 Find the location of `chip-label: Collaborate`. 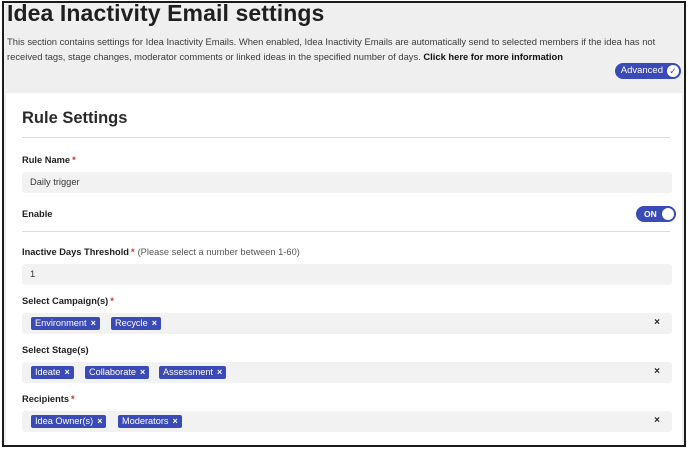

chip-label: Collaborate is located at coordinates (112, 372).